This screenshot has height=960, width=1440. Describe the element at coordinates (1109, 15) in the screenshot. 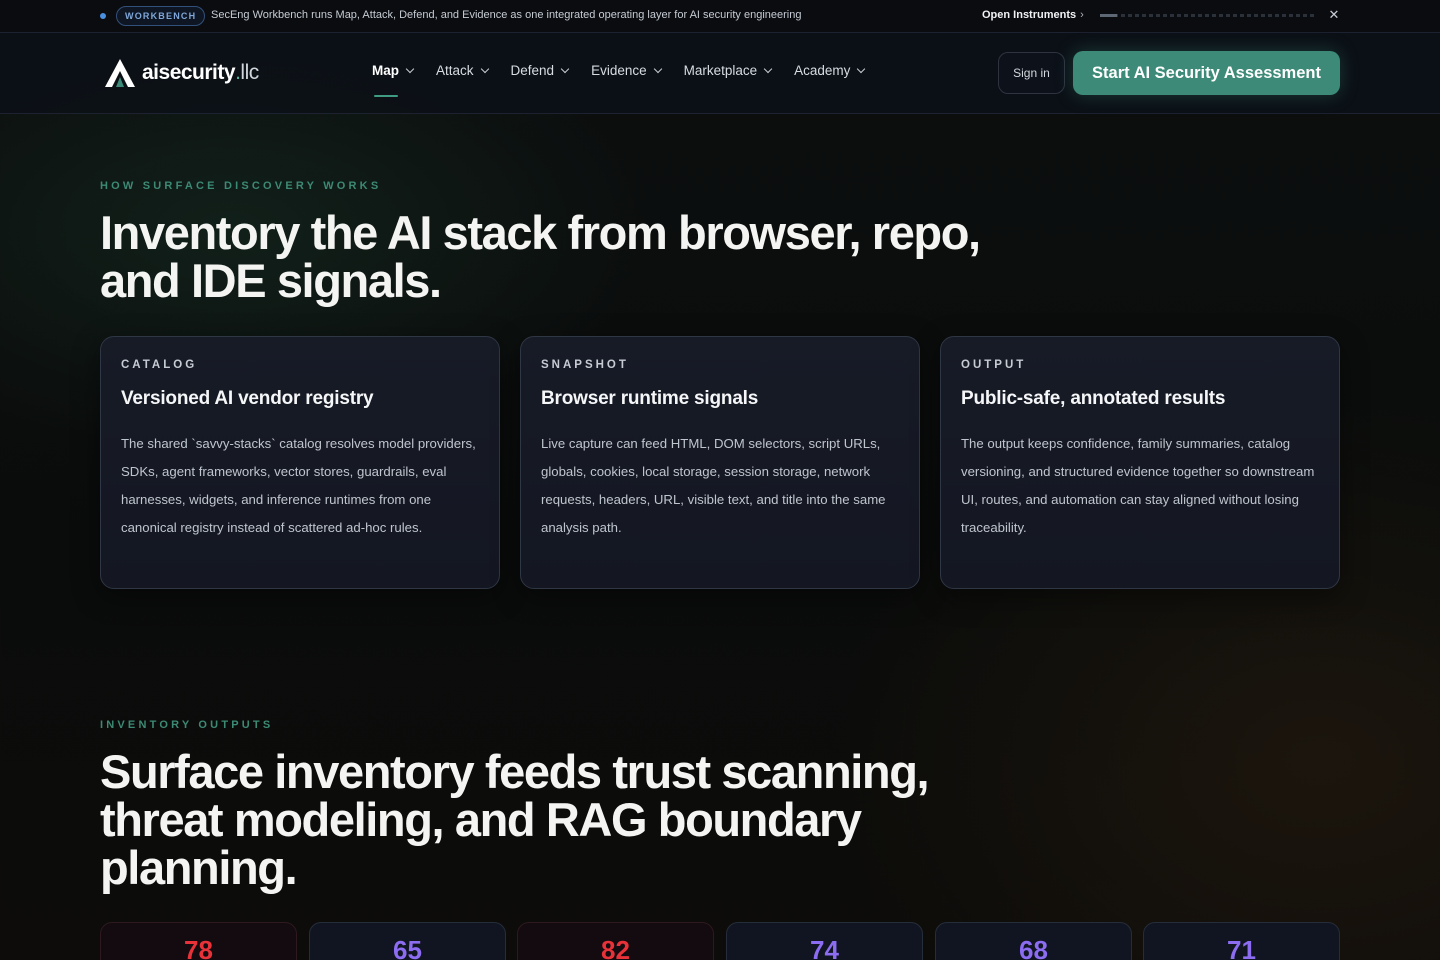

I see `announcement-progress-fill` at that location.